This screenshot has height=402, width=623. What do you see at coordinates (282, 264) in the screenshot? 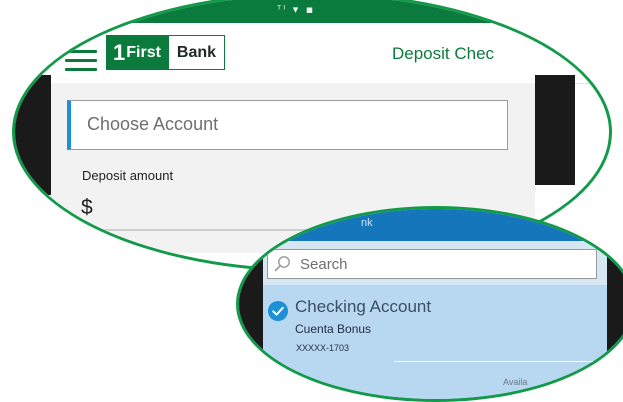
I see `search-icon` at bounding box center [282, 264].